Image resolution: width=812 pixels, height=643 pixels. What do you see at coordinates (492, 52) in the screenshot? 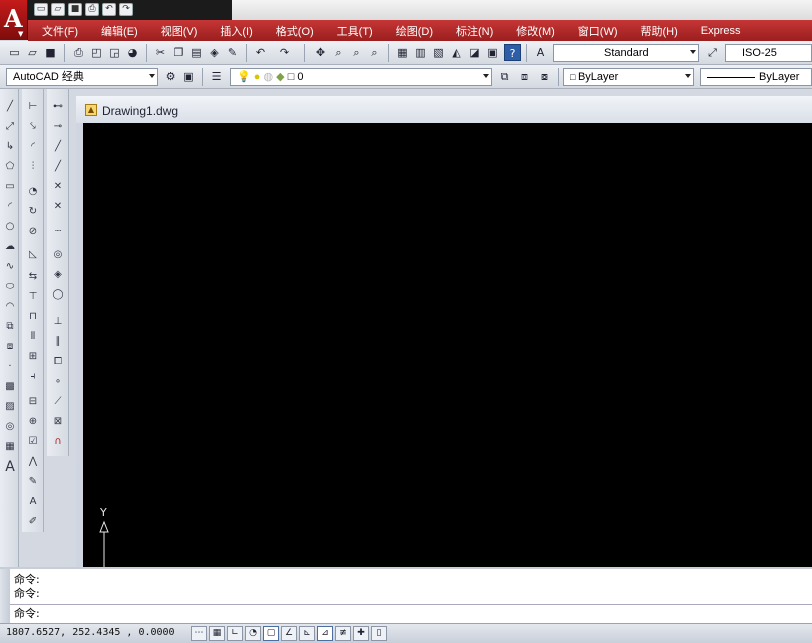
I see `calculator-icon: ▣` at bounding box center [492, 52].